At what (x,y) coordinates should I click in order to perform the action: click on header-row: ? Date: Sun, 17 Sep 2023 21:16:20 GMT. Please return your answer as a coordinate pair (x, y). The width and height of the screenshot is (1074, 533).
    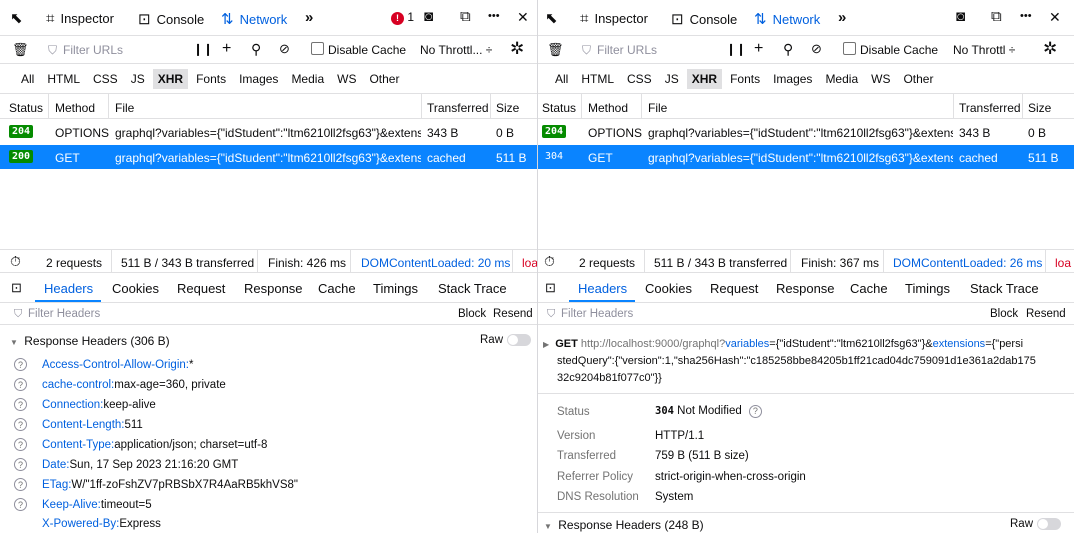
    Looking at the image, I should click on (119, 464).